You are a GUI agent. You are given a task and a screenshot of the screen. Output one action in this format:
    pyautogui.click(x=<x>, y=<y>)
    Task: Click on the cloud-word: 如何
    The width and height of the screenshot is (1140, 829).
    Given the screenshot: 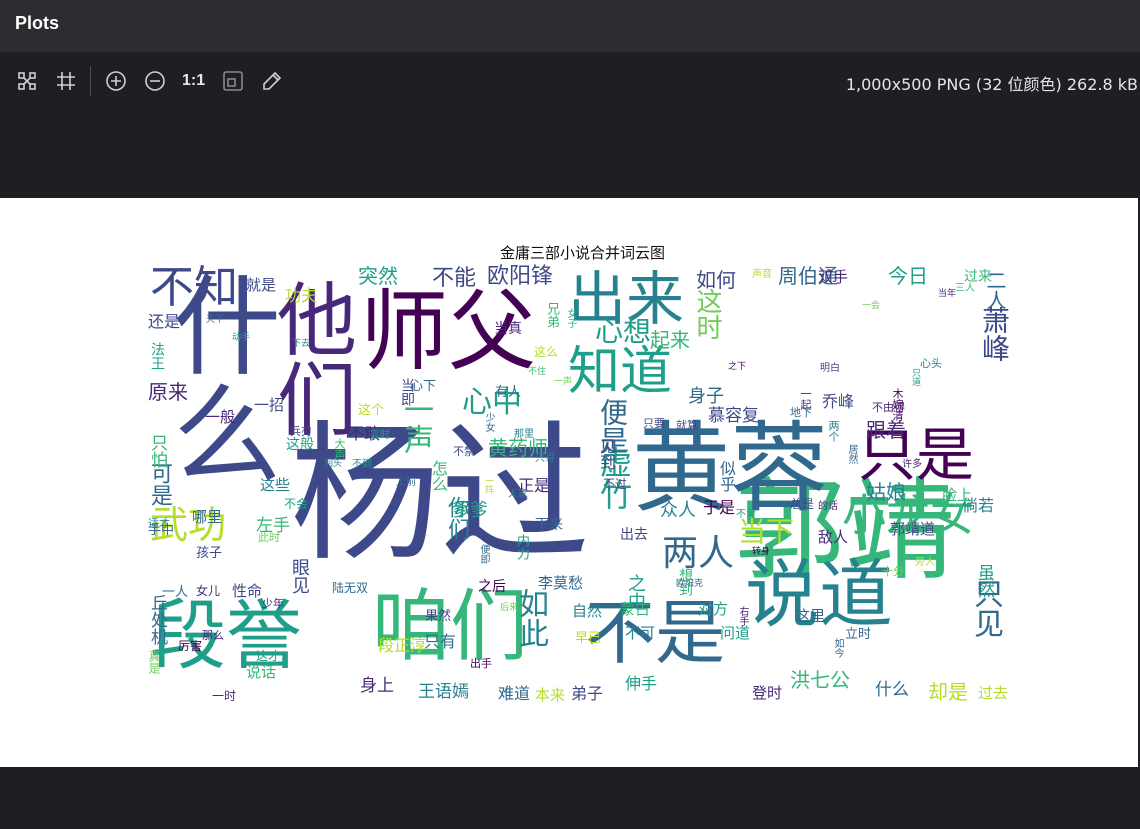 What is the action you would take?
    pyautogui.click(x=716, y=280)
    